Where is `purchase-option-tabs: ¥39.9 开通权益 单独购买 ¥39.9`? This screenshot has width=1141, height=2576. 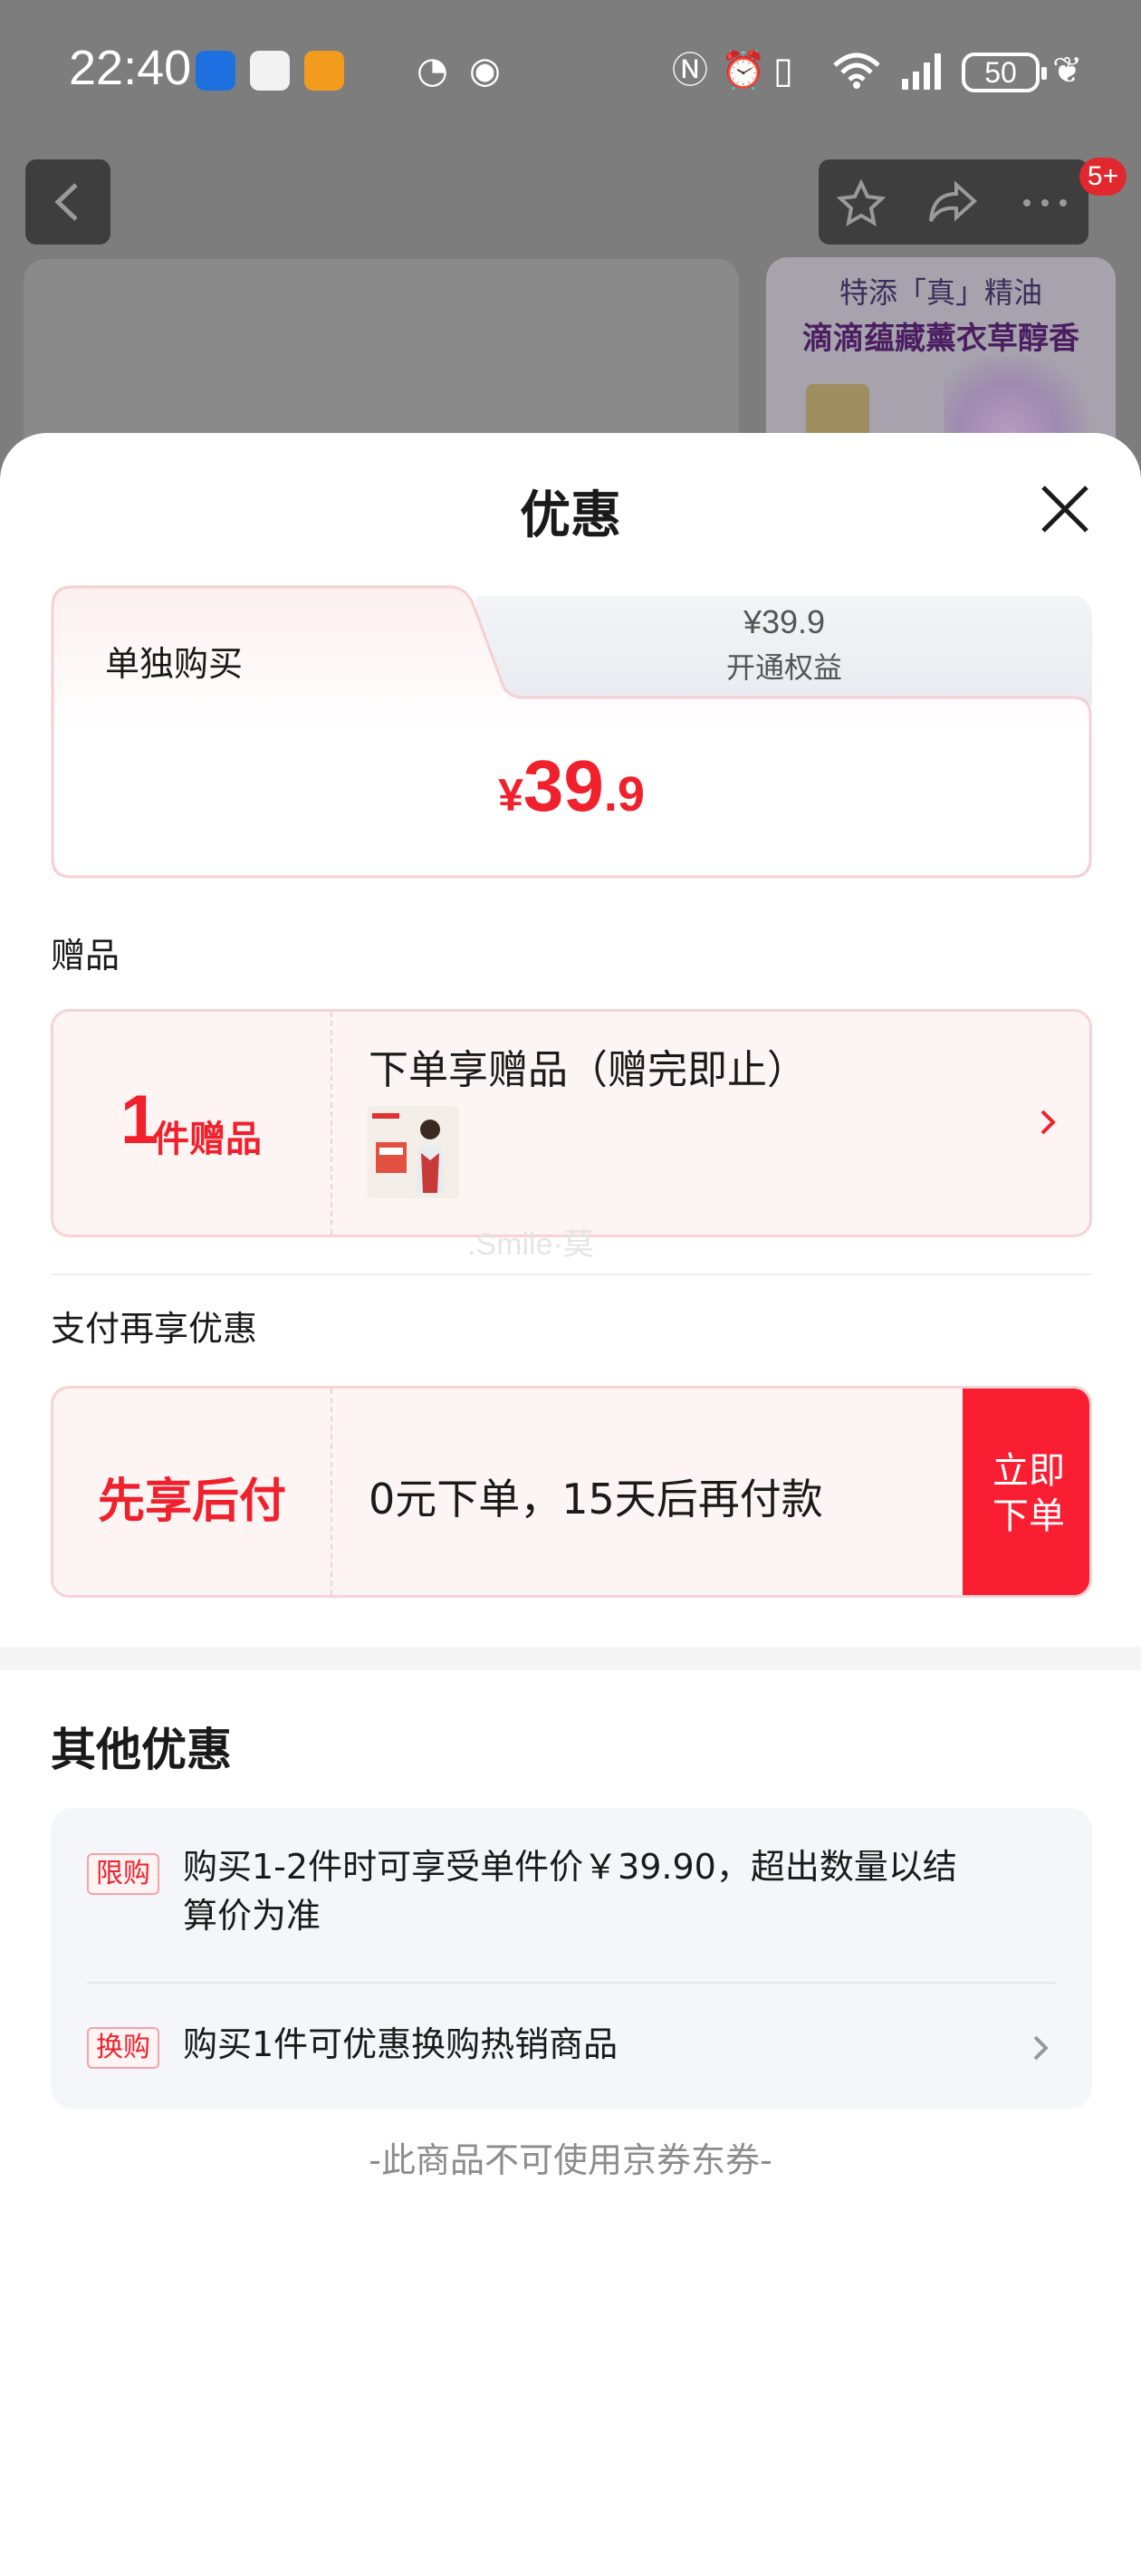
purchase-option-tabs: ¥39.9 开通权益 单独购买 ¥39.9 is located at coordinates (571, 732).